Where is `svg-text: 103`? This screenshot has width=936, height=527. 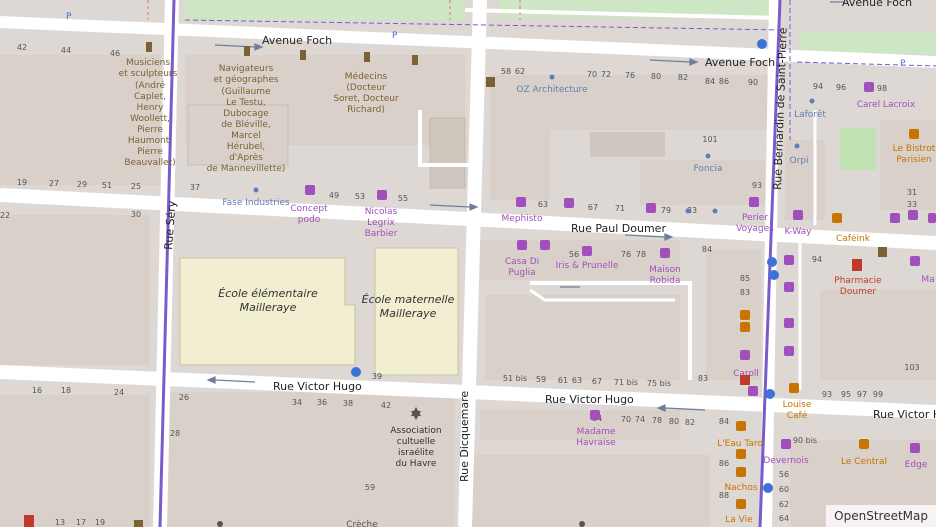 svg-text: 103 is located at coordinates (911, 367).